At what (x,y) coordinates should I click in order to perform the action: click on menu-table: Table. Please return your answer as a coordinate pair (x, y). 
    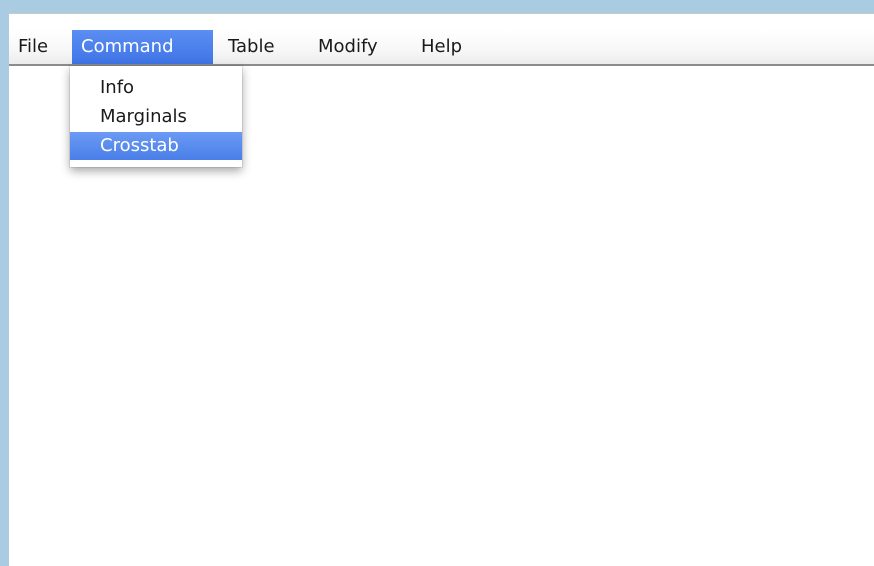
    Looking at the image, I should click on (251, 47).